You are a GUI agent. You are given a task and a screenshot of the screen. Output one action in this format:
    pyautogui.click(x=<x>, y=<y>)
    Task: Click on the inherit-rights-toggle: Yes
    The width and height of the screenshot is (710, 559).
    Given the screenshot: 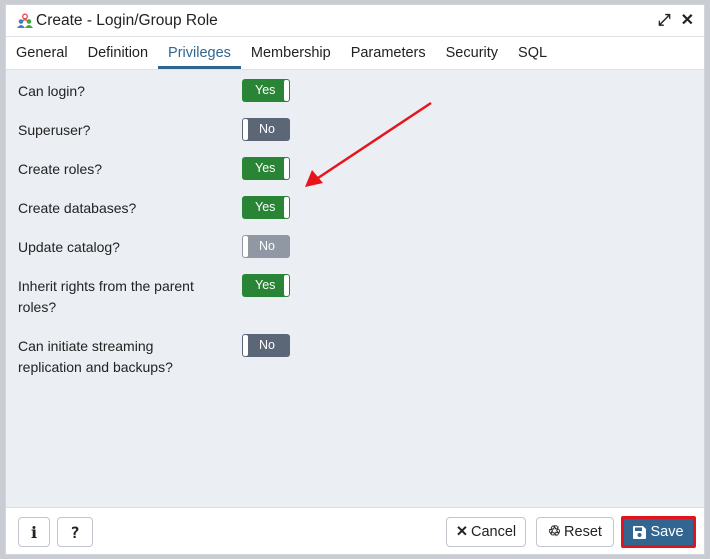 What is the action you would take?
    pyautogui.click(x=266, y=285)
    